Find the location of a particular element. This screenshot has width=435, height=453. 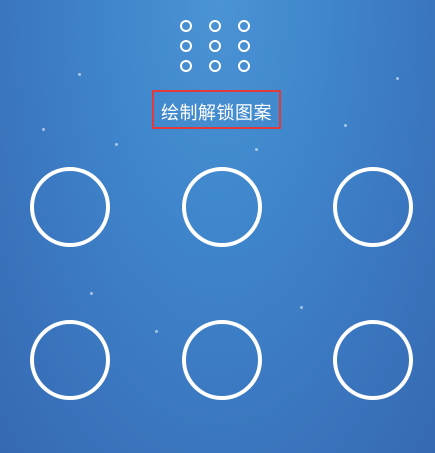

grid-3x3-dots-icon is located at coordinates (217, 50).